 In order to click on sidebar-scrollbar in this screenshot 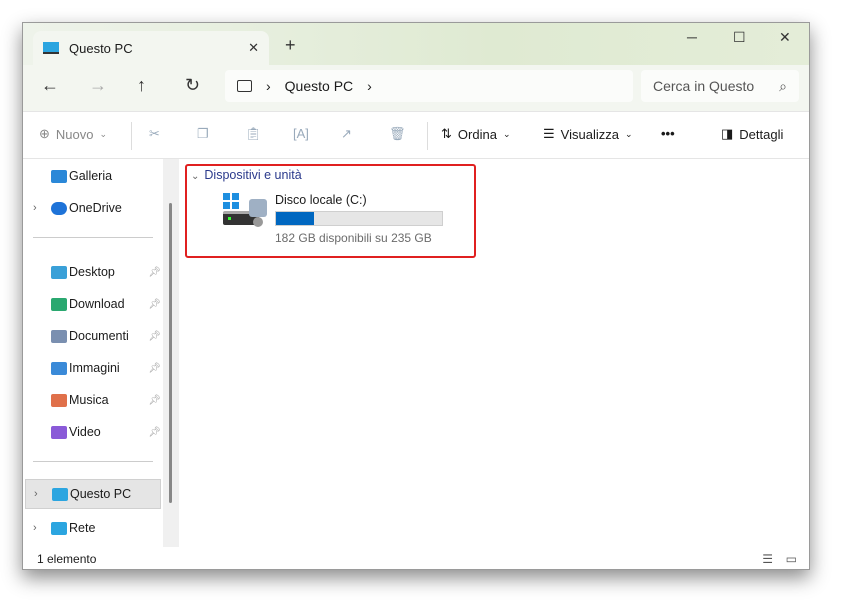, I will do `click(171, 353)`.